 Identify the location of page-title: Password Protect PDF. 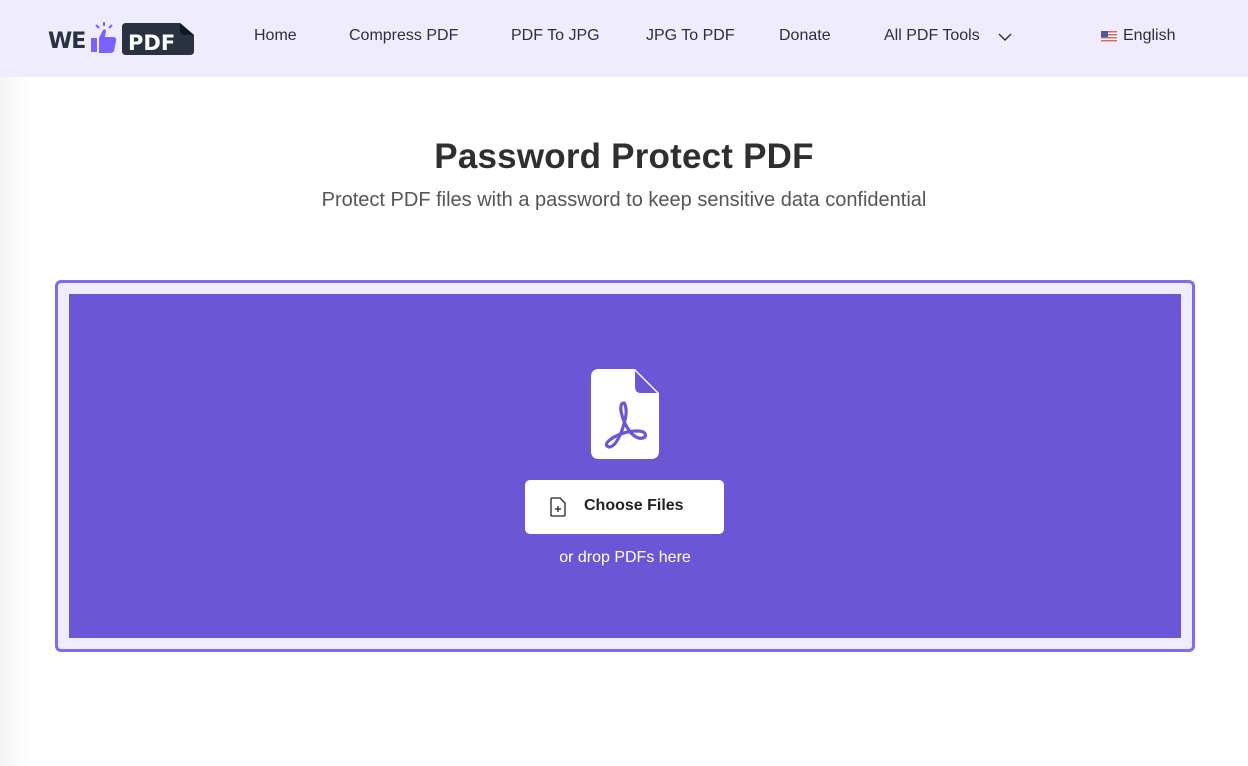
(624, 156).